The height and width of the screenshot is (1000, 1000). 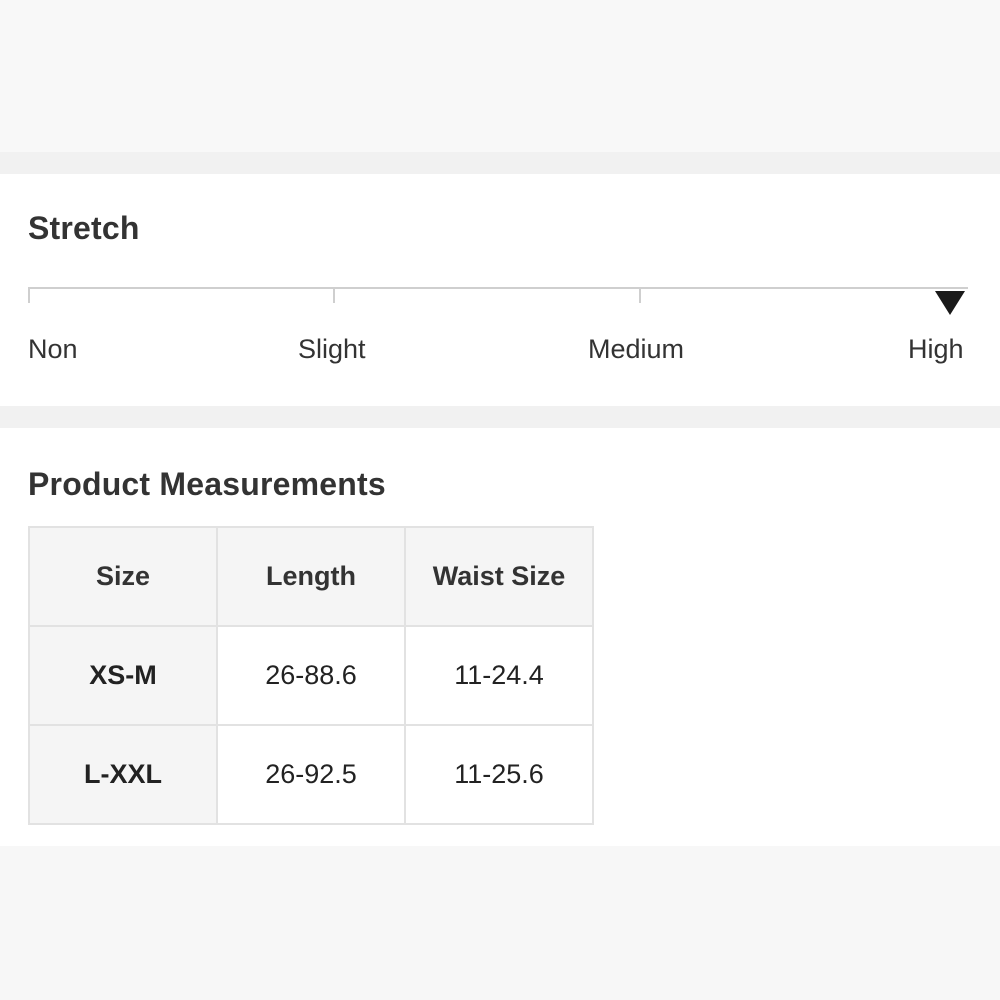 I want to click on length-cell: 26-92.5, so click(x=311, y=774).